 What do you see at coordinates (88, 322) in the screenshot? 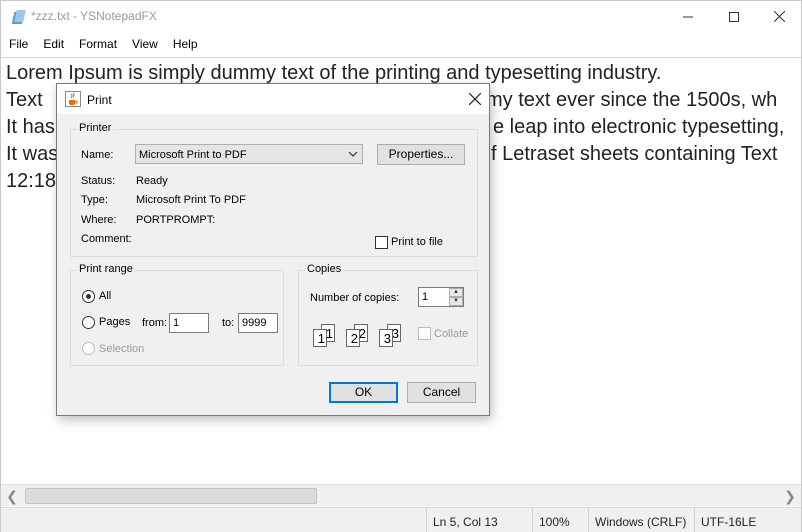
I see `range-pages-radio` at bounding box center [88, 322].